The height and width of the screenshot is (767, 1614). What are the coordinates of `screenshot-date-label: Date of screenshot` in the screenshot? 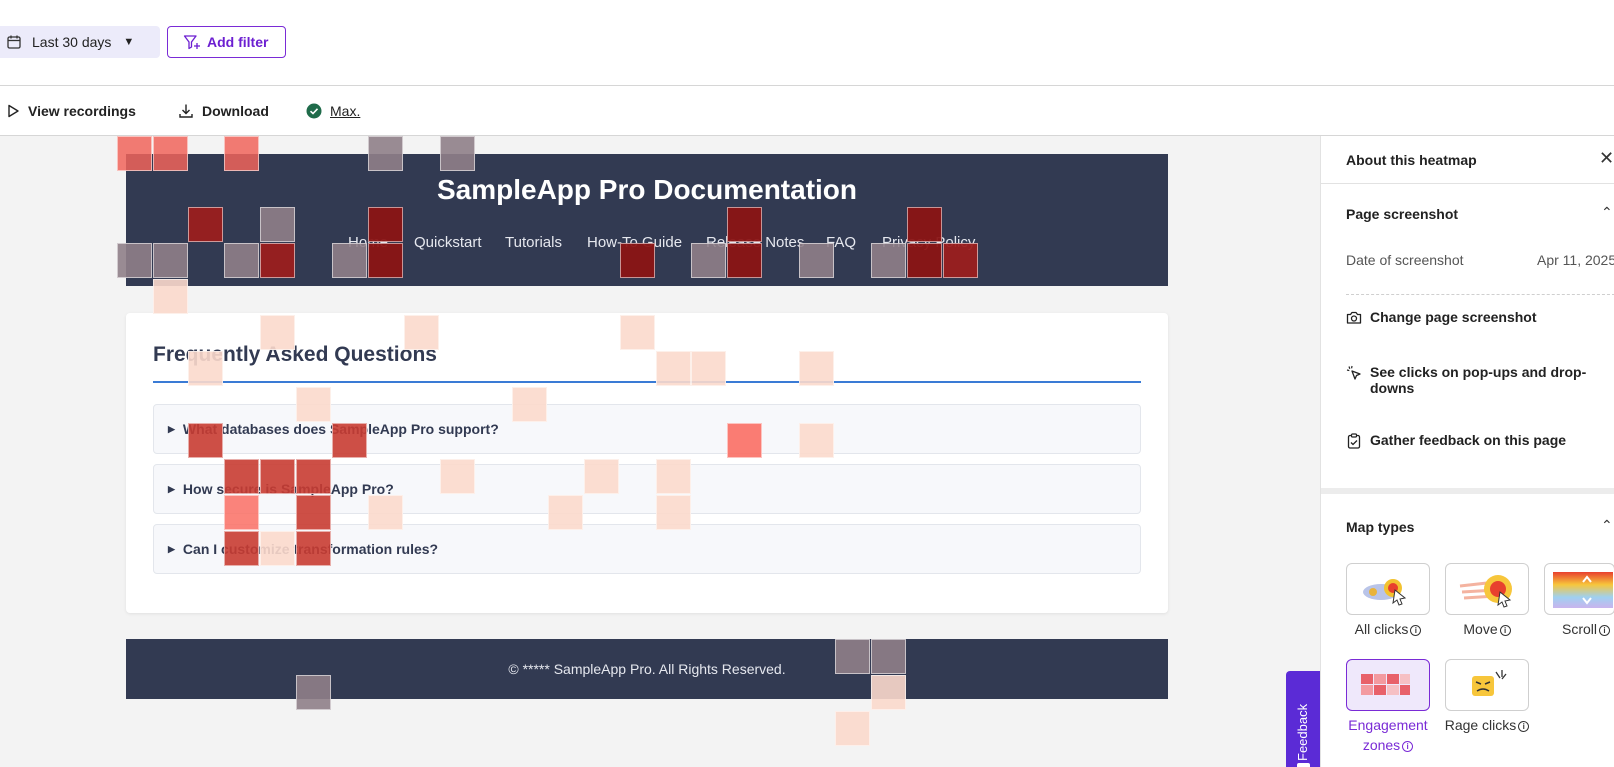 It's located at (1405, 260).